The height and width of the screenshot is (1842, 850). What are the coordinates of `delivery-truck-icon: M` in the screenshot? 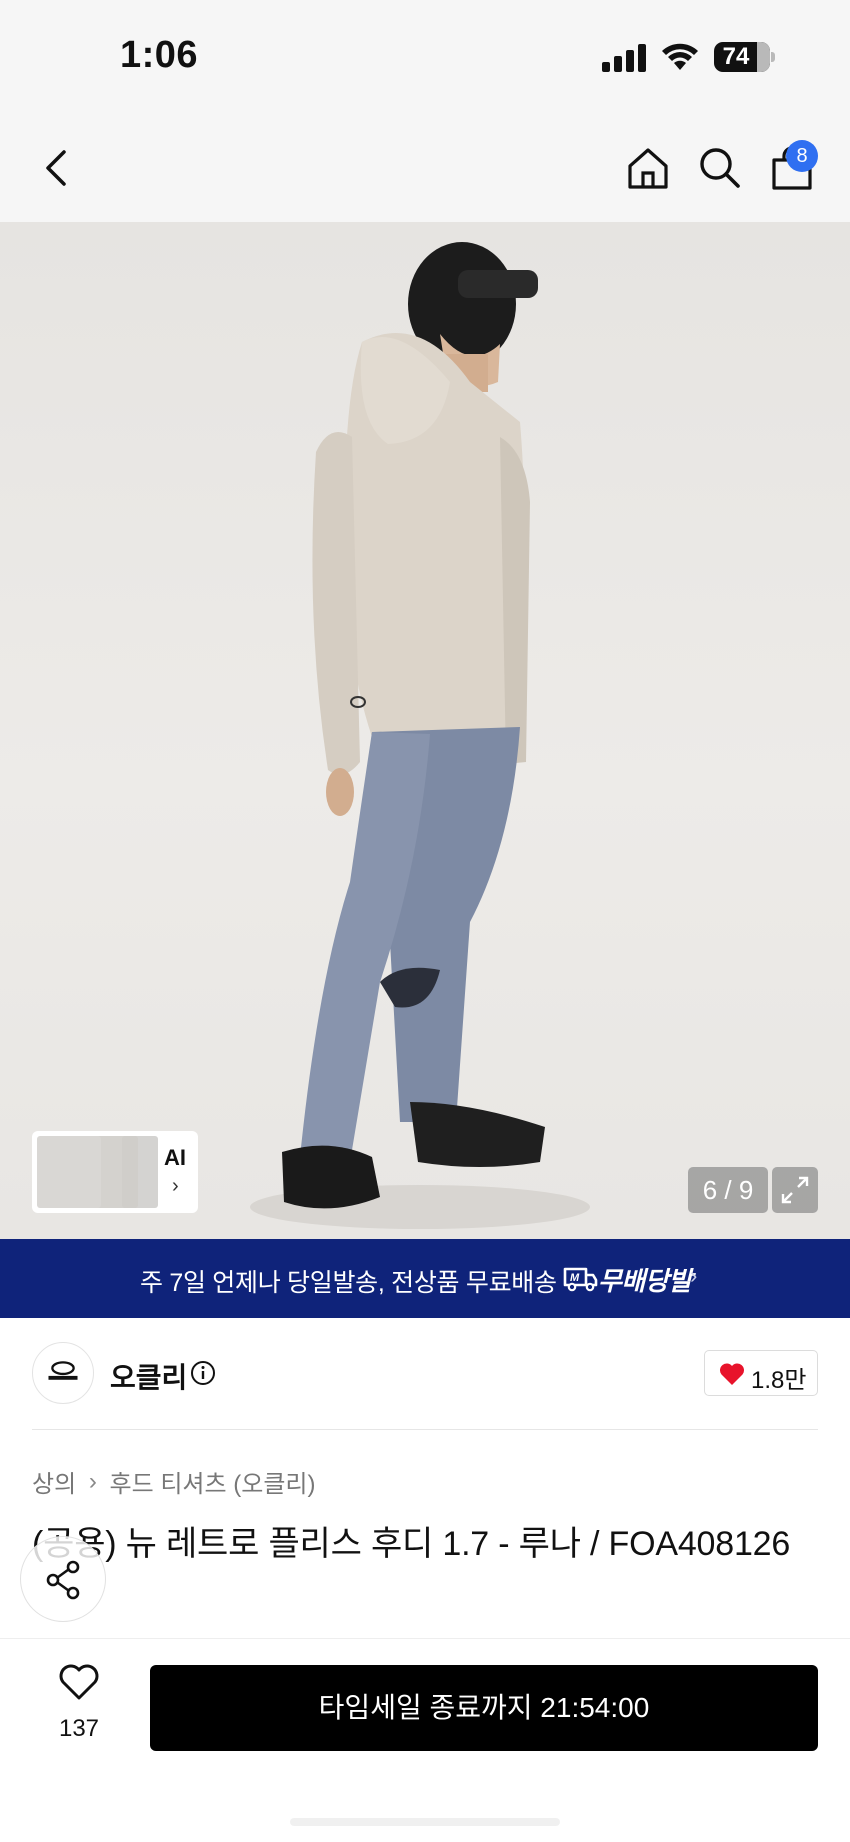 It's located at (580, 1279).